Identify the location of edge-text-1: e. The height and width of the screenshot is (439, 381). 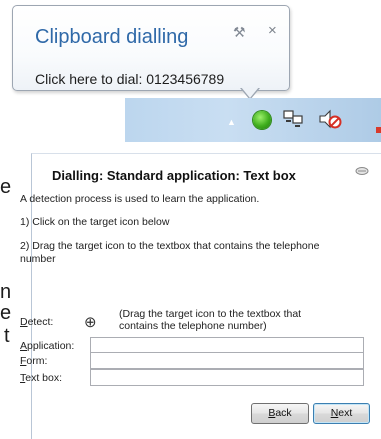
(6, 187).